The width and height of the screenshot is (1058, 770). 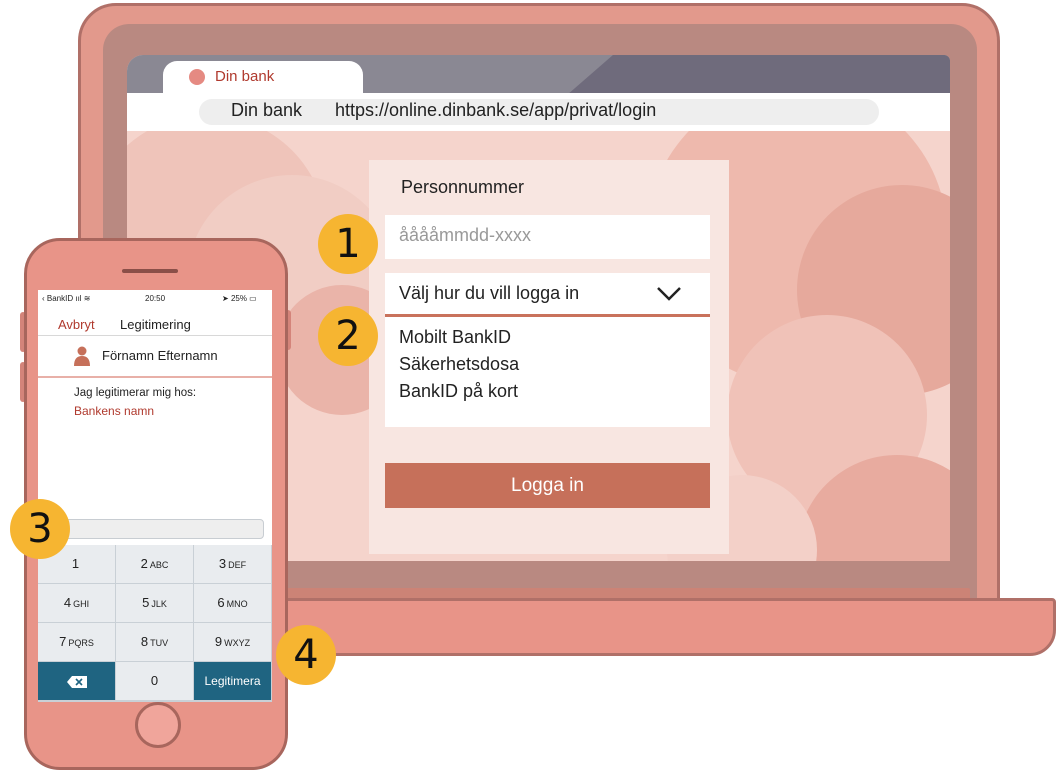 What do you see at coordinates (154, 642) in the screenshot?
I see `key-8: 8 TUV` at bounding box center [154, 642].